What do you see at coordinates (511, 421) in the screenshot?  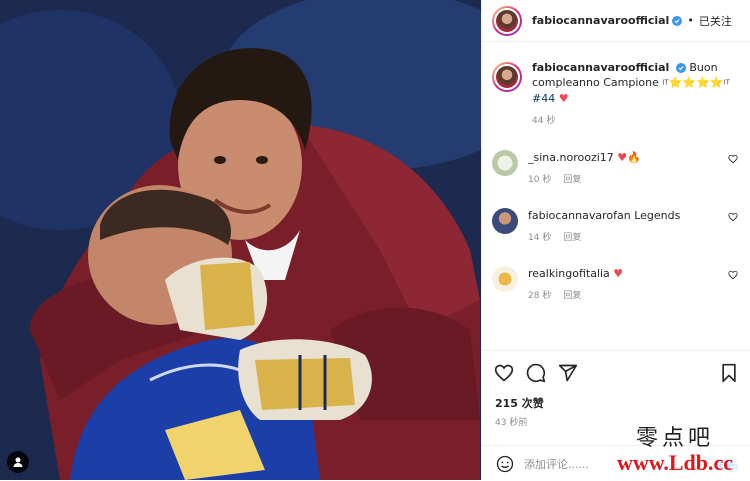 I see `post-timestamp: 43 秒前` at bounding box center [511, 421].